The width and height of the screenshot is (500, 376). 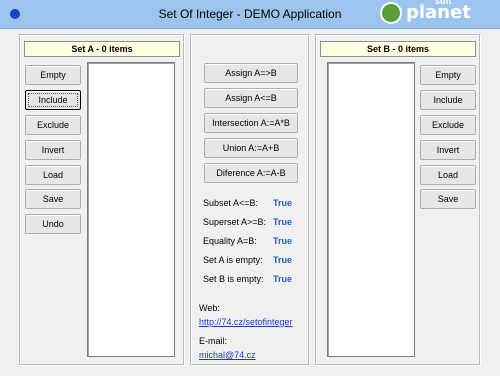 What do you see at coordinates (53, 75) in the screenshot?
I see `set-a-empty-button: Empty` at bounding box center [53, 75].